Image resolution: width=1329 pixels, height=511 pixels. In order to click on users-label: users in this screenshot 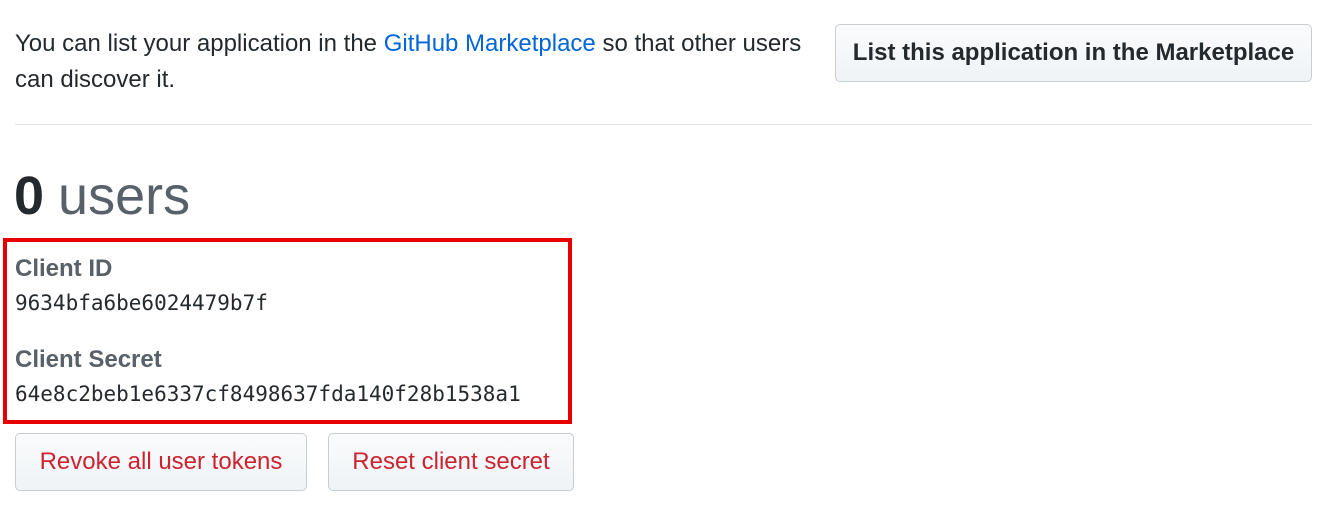, I will do `click(124, 196)`.